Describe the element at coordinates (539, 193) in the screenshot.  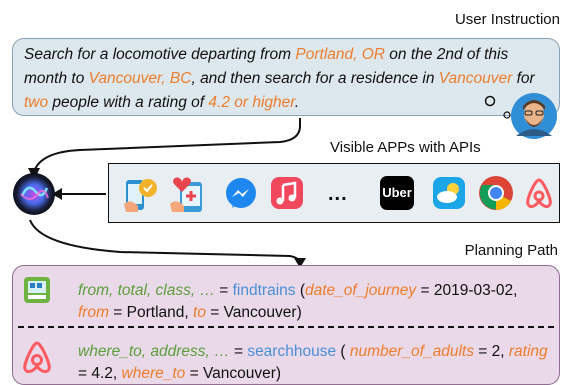
I see `airbnb-icon` at that location.